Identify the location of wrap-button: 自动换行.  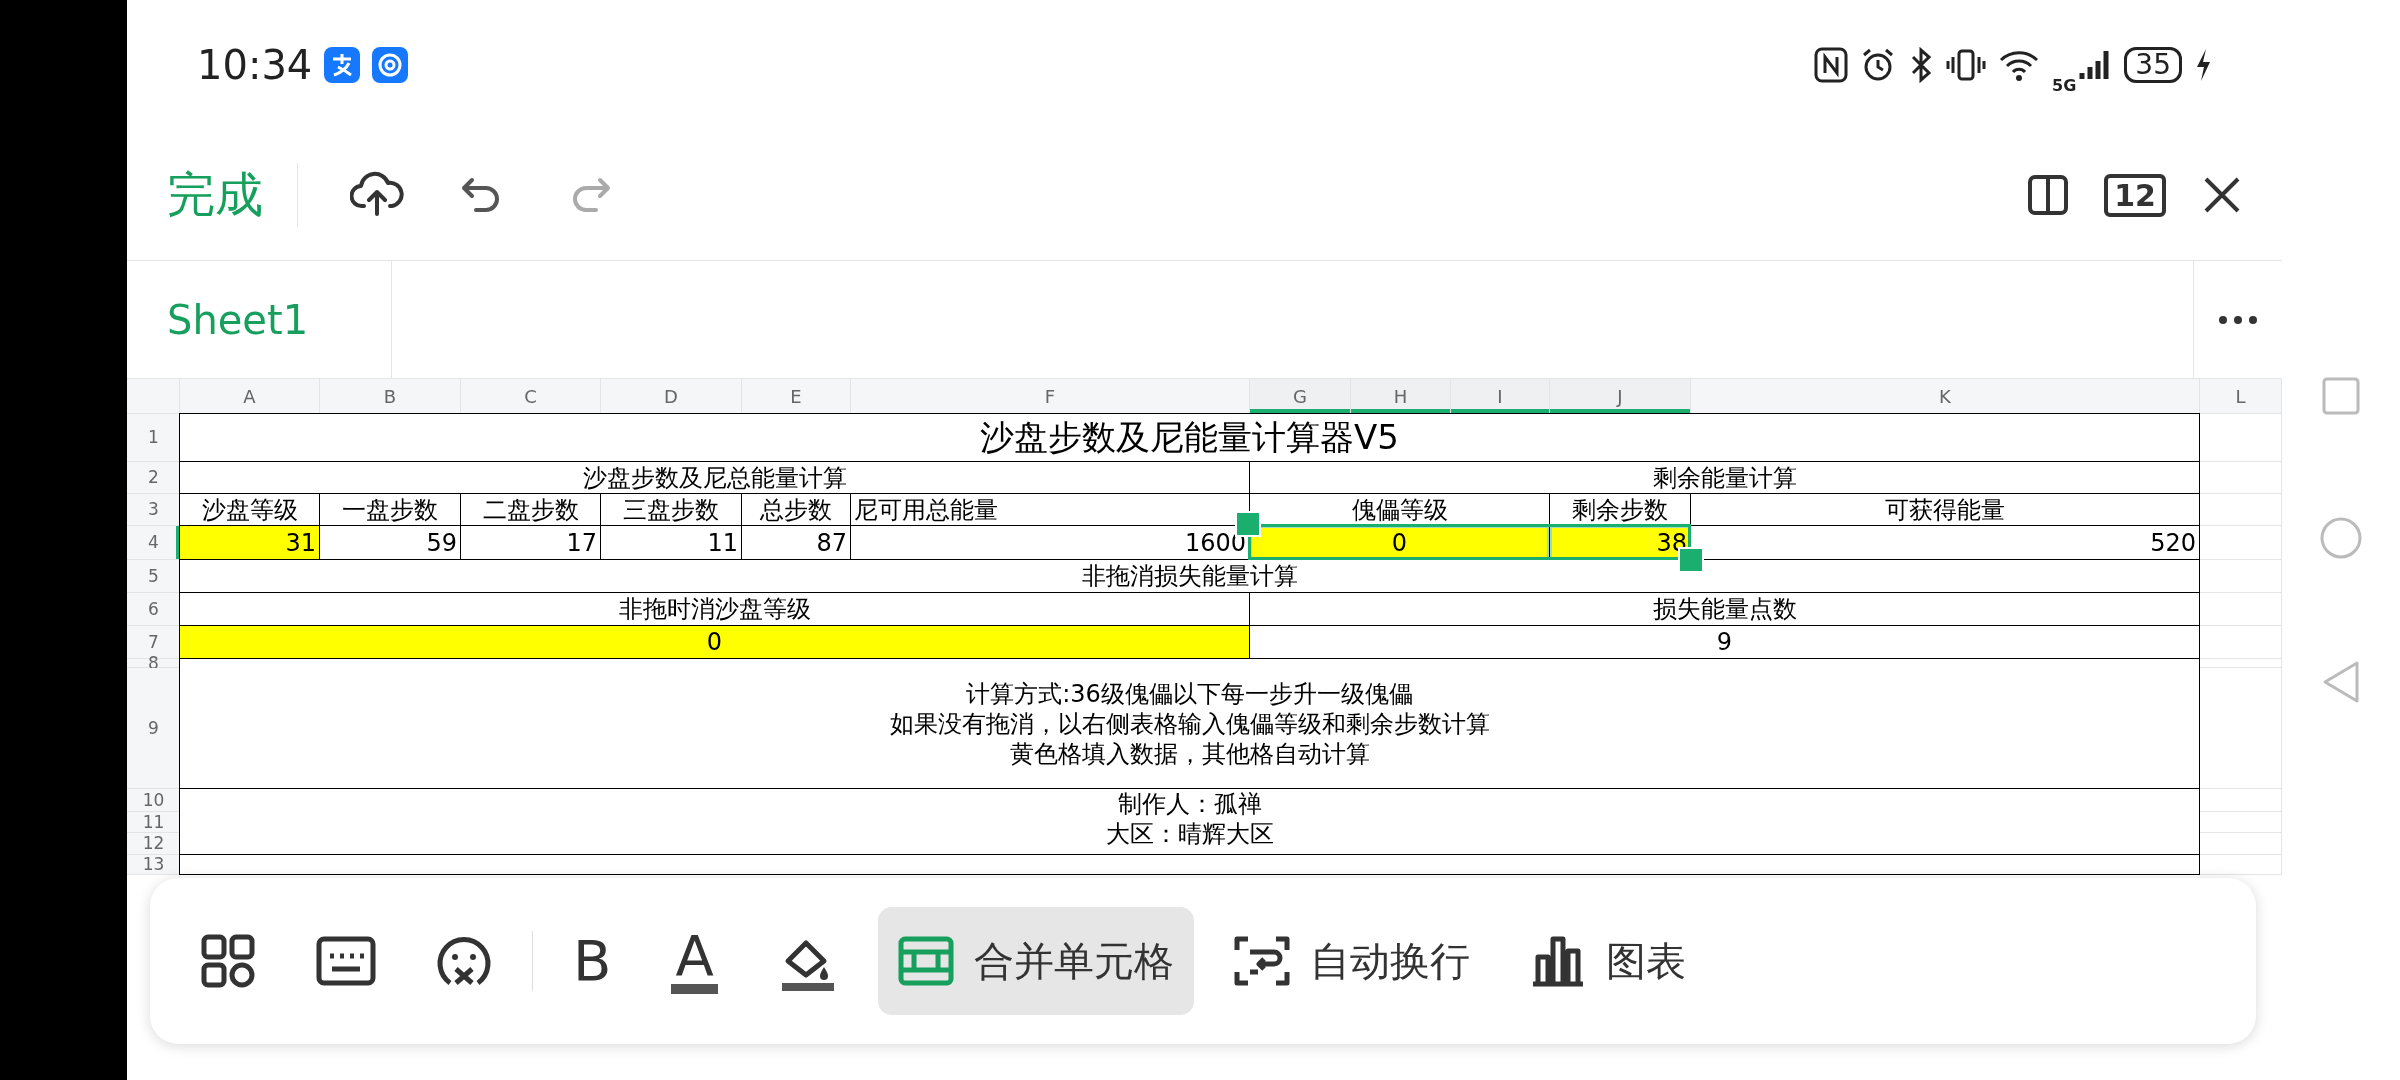
(1351, 961).